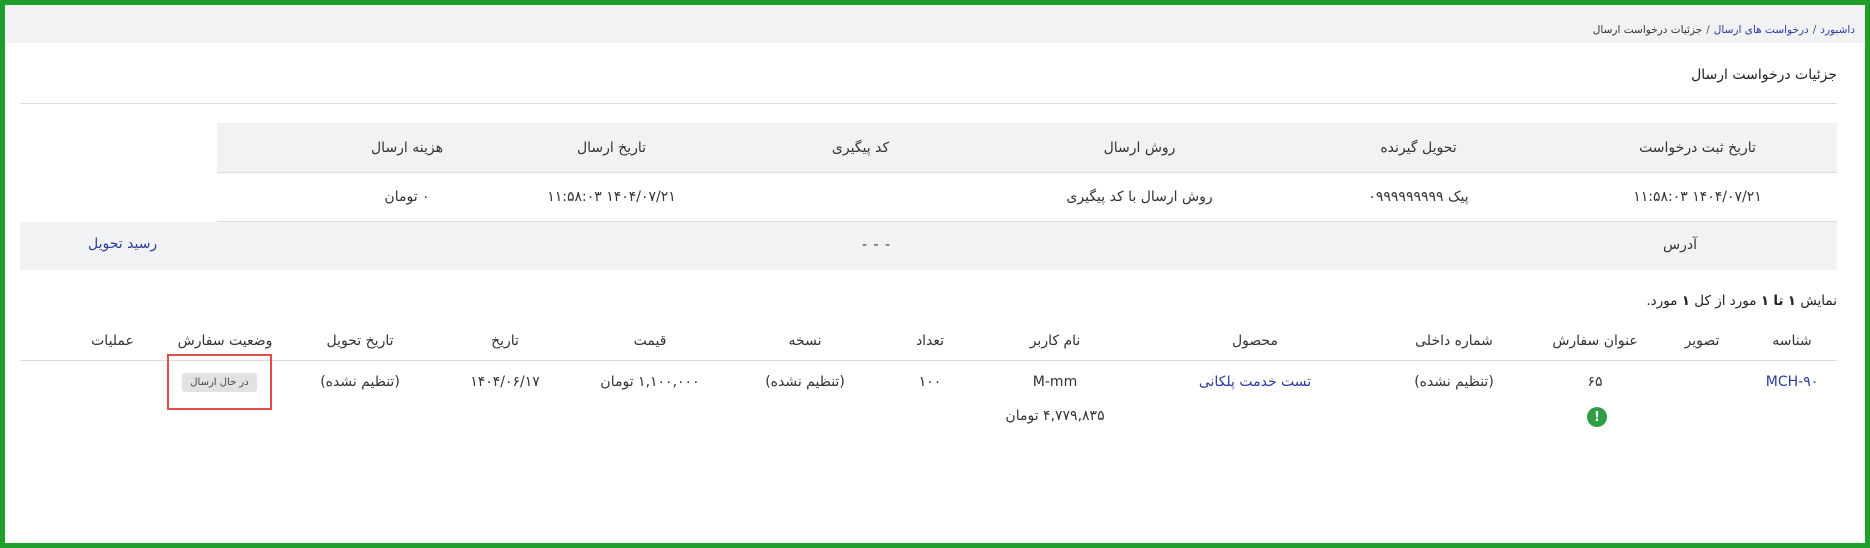 The width and height of the screenshot is (1870, 548). I want to click on status-highlight: در حال ارسال, so click(219, 382).